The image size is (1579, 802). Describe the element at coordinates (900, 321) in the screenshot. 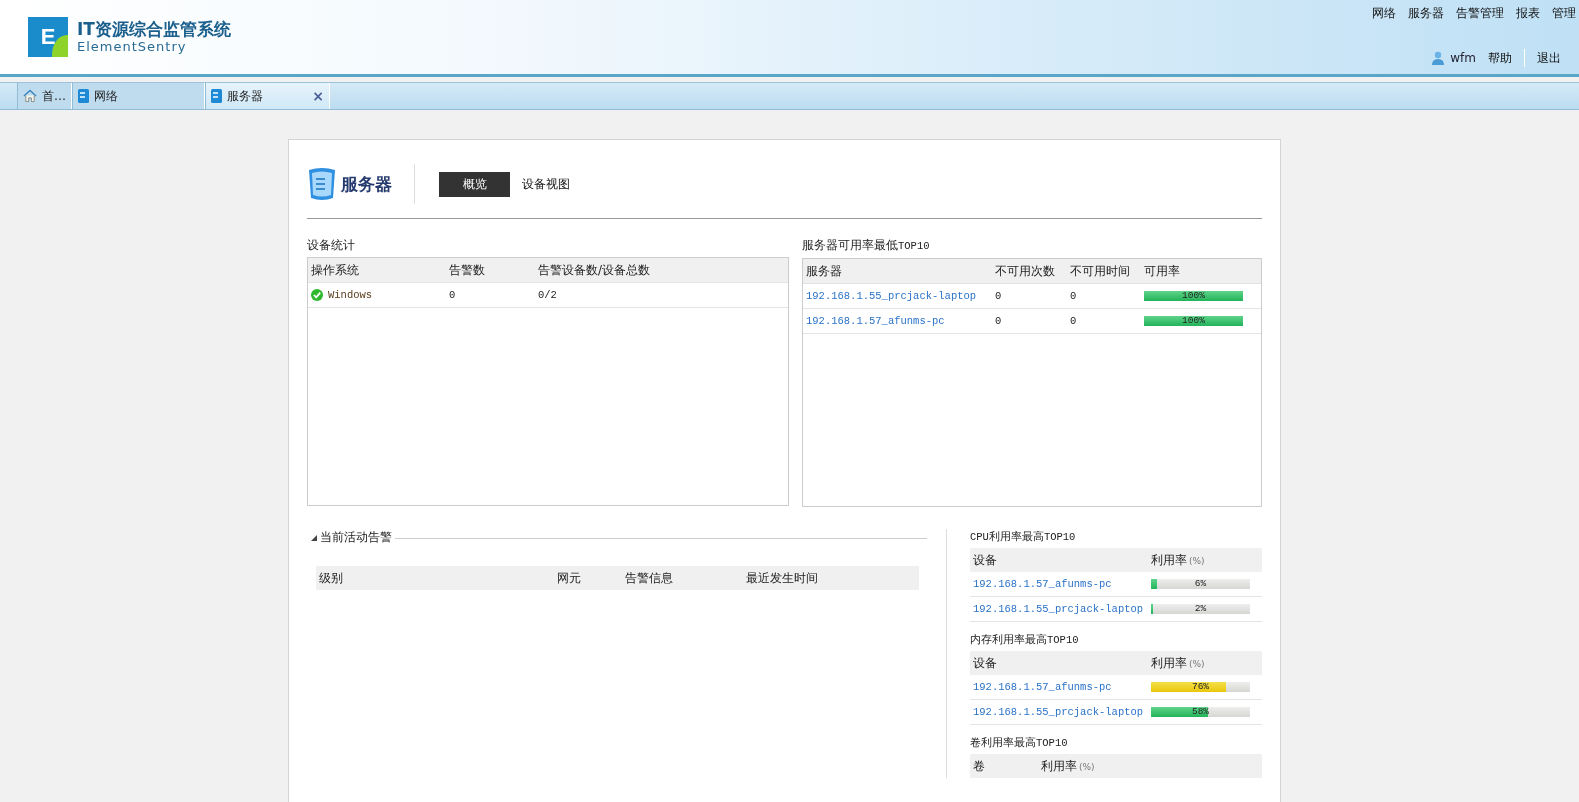

I see `server-link: 192.168.1.57_afunms-pc` at that location.